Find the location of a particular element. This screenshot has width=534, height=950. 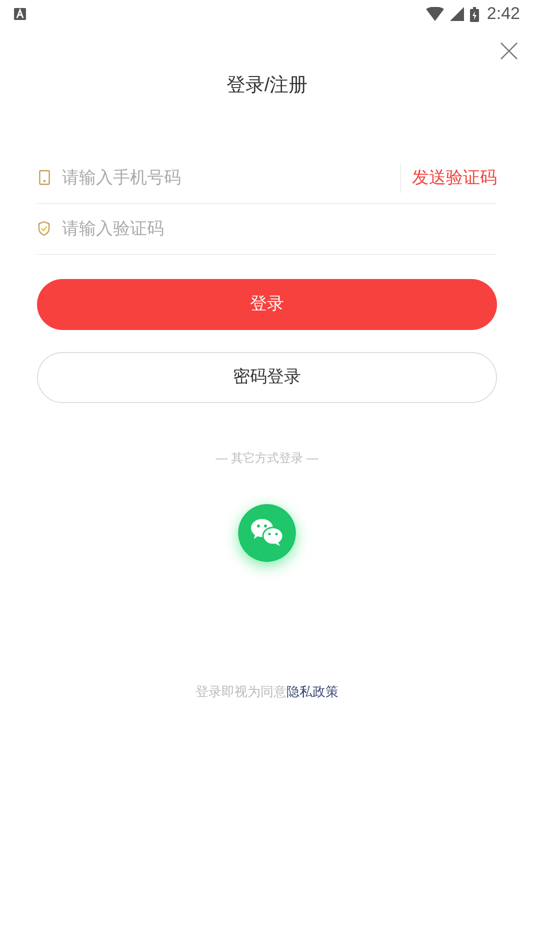

phone-icon is located at coordinates (44, 177).